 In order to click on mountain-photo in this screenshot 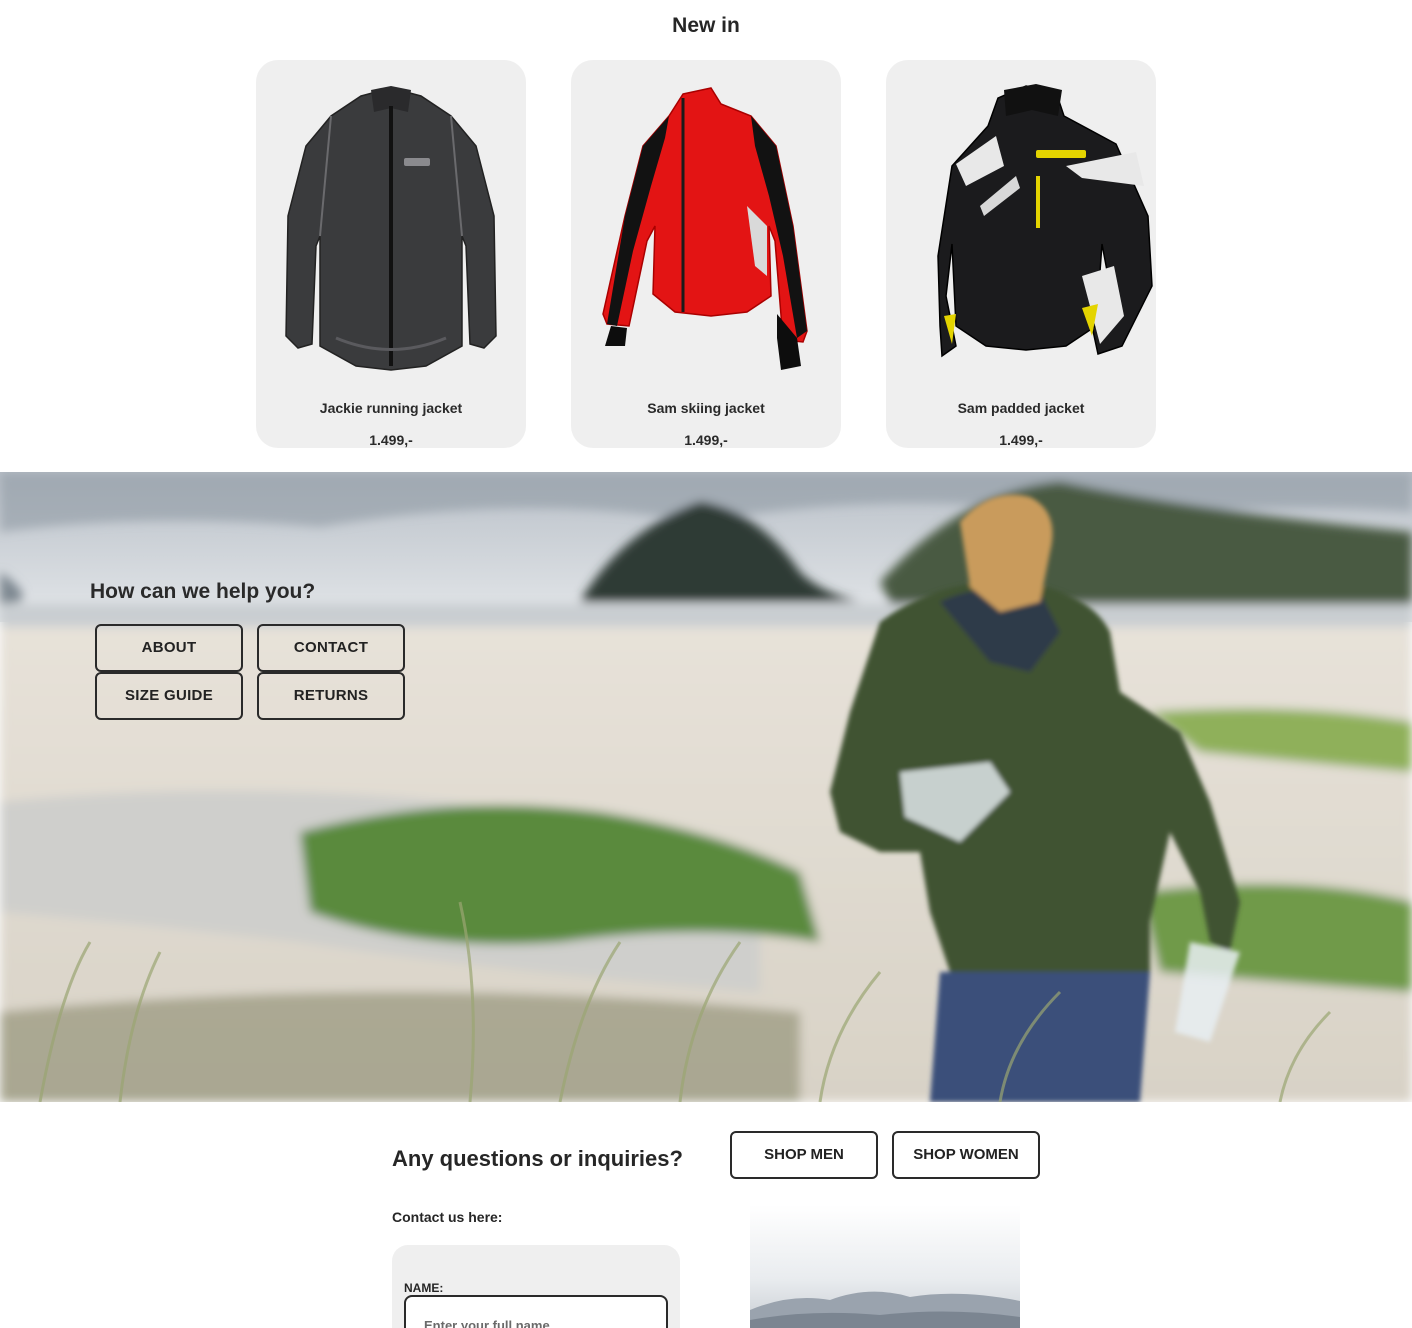, I will do `click(885, 1266)`.